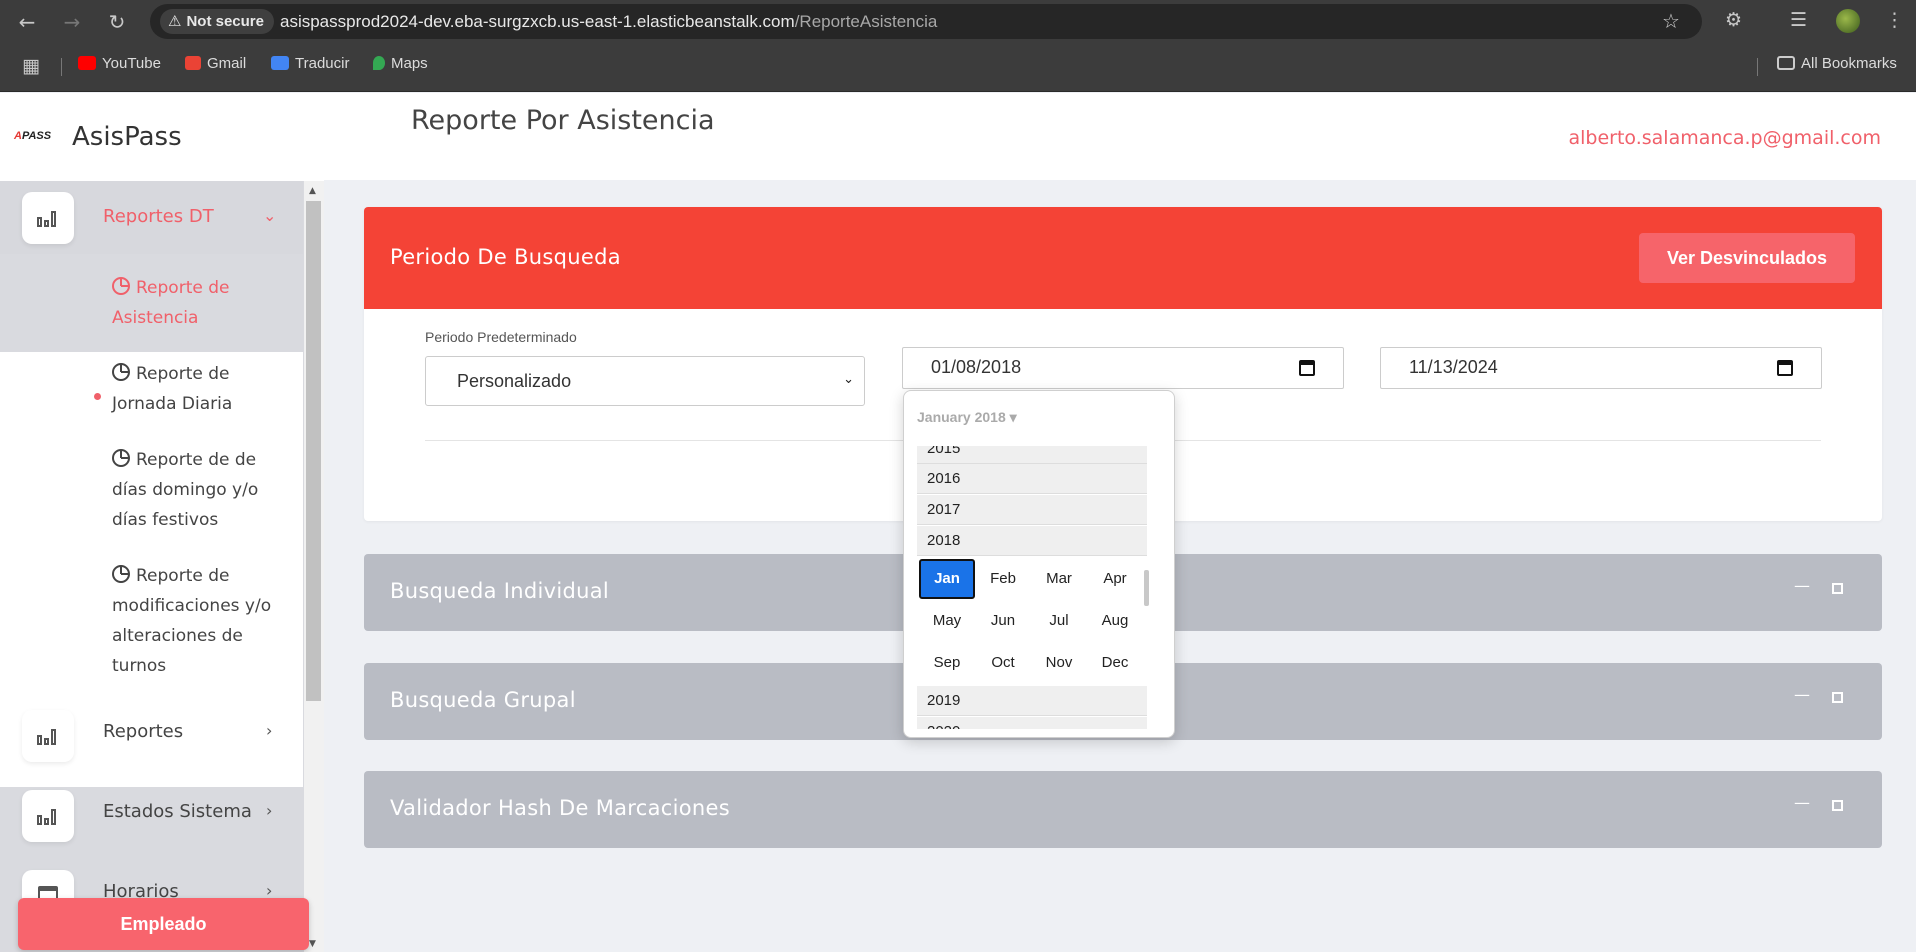  I want to click on panel-title: Busqueda Individual, so click(500, 591).